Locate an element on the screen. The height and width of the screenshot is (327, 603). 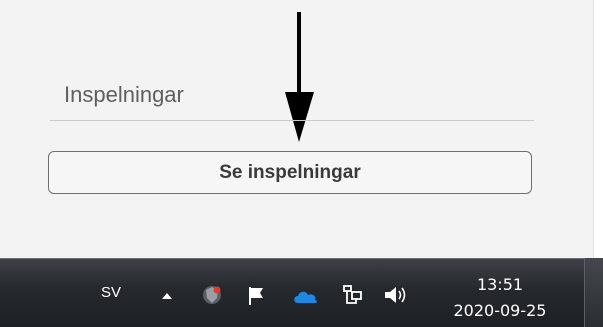
language-indicator: SV is located at coordinates (111, 292).